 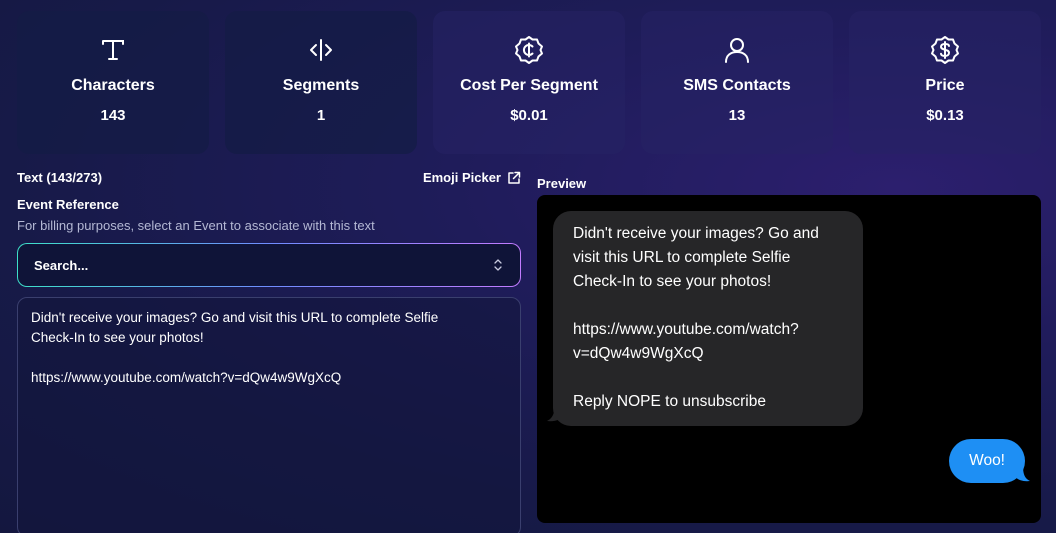 I want to click on stat-card-cost-per-segment: Cost Per Segment $0.01, so click(x=529, y=82).